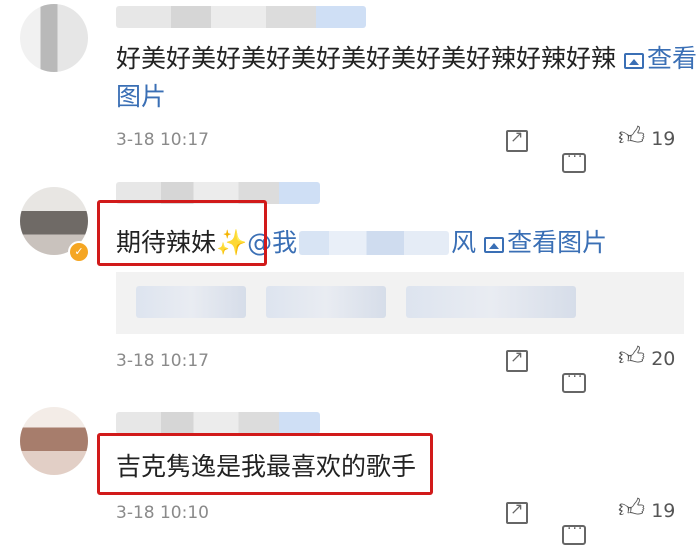  I want to click on username-blurred, so click(218, 423).